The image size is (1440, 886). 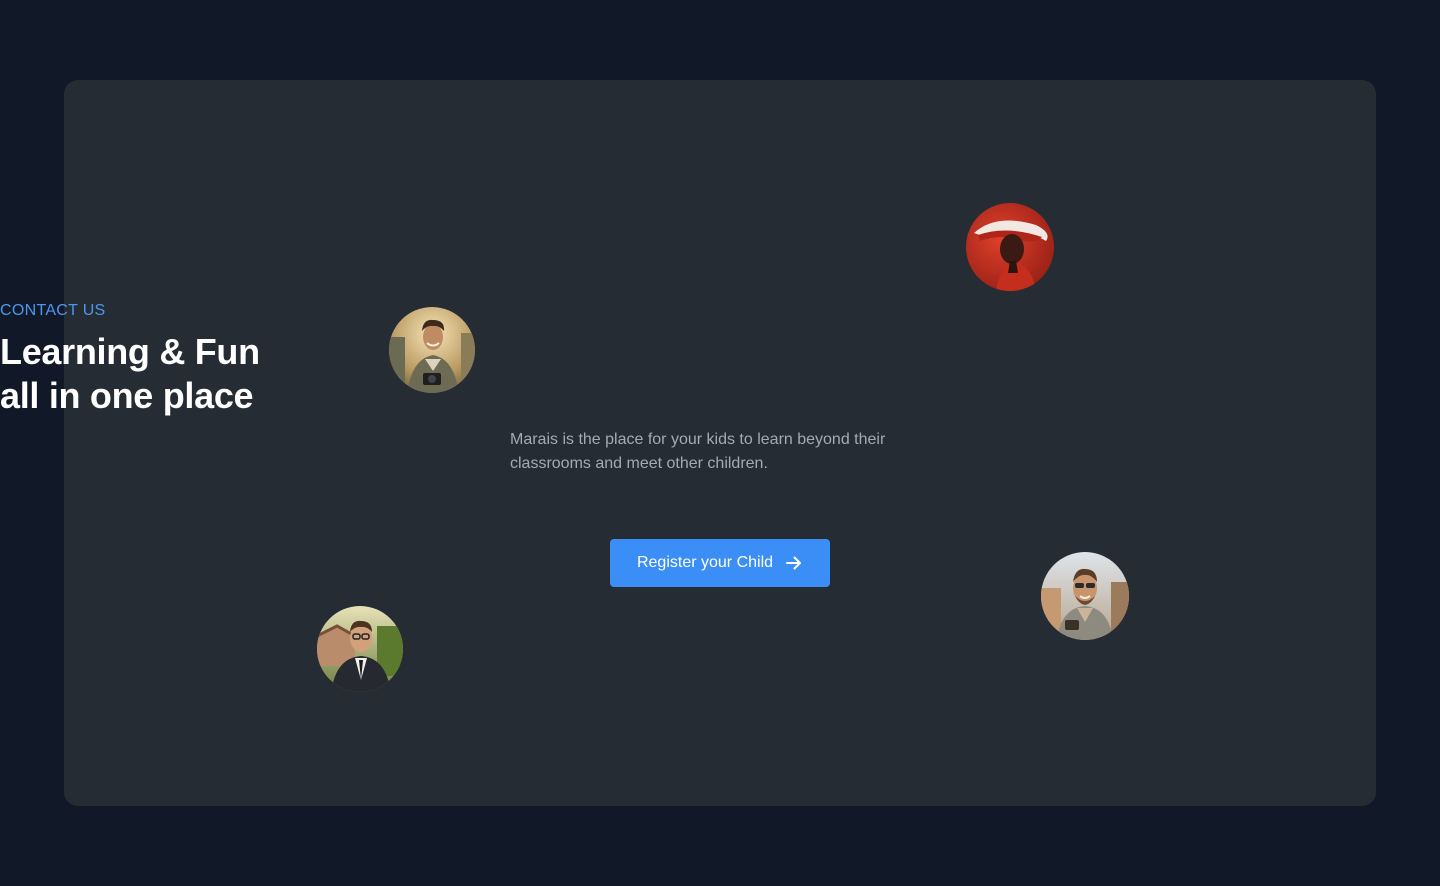 What do you see at coordinates (705, 562) in the screenshot?
I see `register-child-label: Register your Child` at bounding box center [705, 562].